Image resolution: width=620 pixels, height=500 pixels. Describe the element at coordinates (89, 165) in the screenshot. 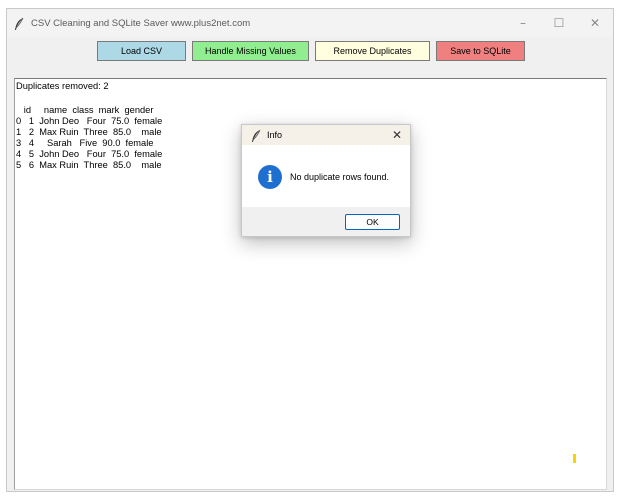

I see `table-row: 5 6 Max Ruin Three 85.0 male` at that location.